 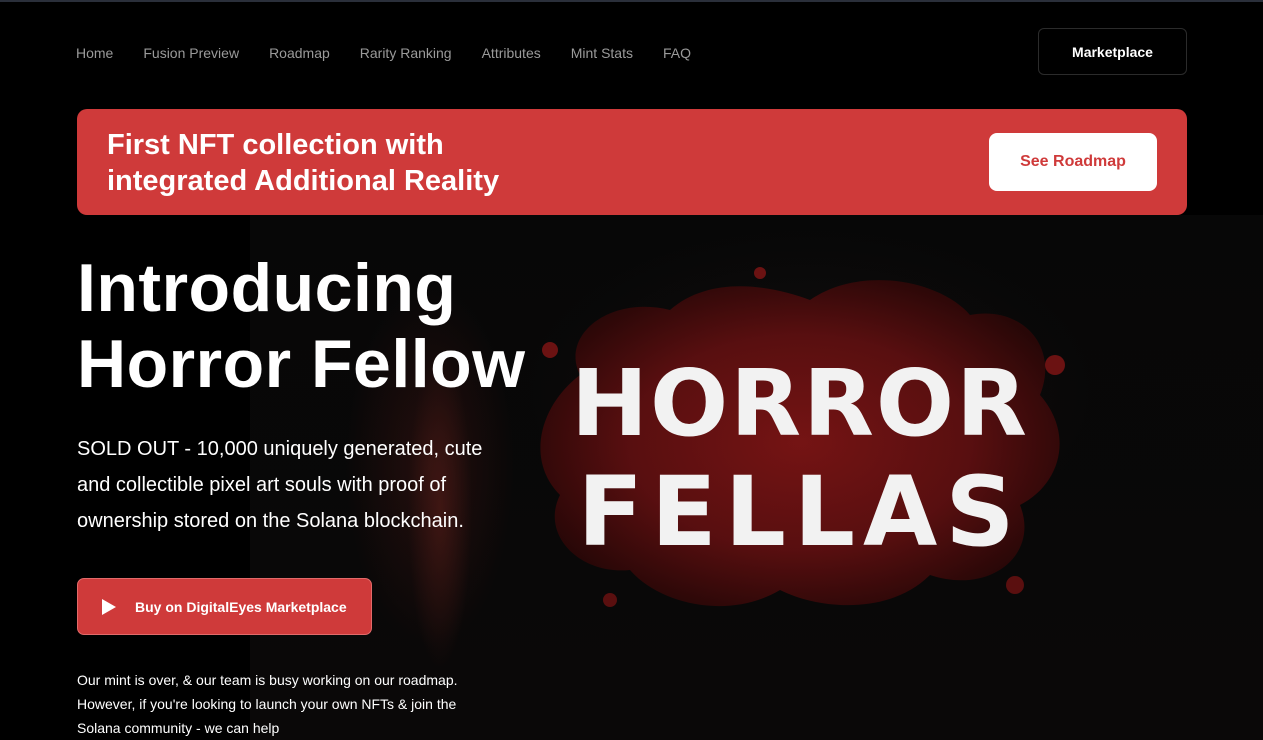 I want to click on banner-title-line-1: First NFT collection with, so click(x=275, y=145).